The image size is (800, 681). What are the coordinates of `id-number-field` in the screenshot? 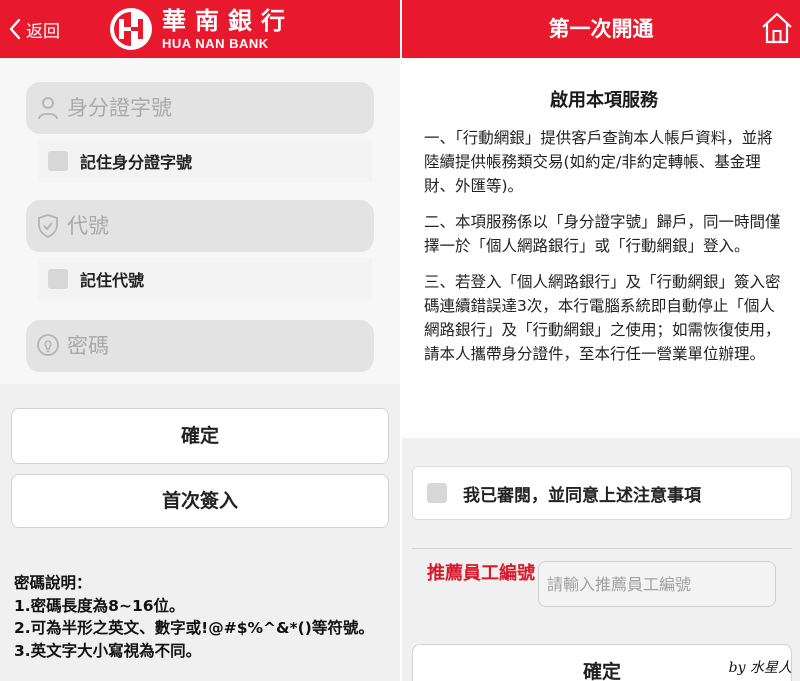 It's located at (200, 108).